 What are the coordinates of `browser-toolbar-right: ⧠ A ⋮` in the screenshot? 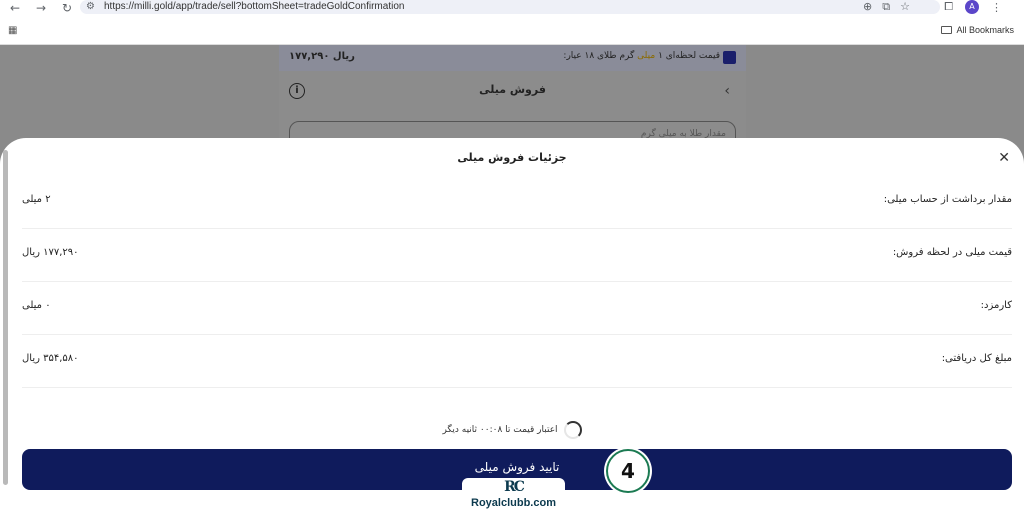 It's located at (973, 7).